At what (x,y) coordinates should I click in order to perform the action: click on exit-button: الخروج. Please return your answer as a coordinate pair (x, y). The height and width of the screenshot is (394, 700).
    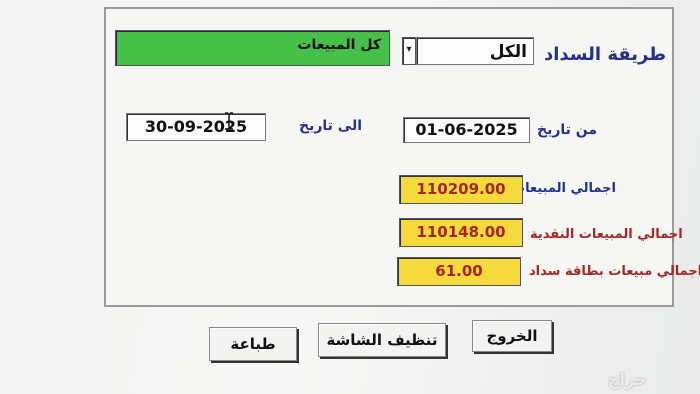
    Looking at the image, I should click on (512, 336).